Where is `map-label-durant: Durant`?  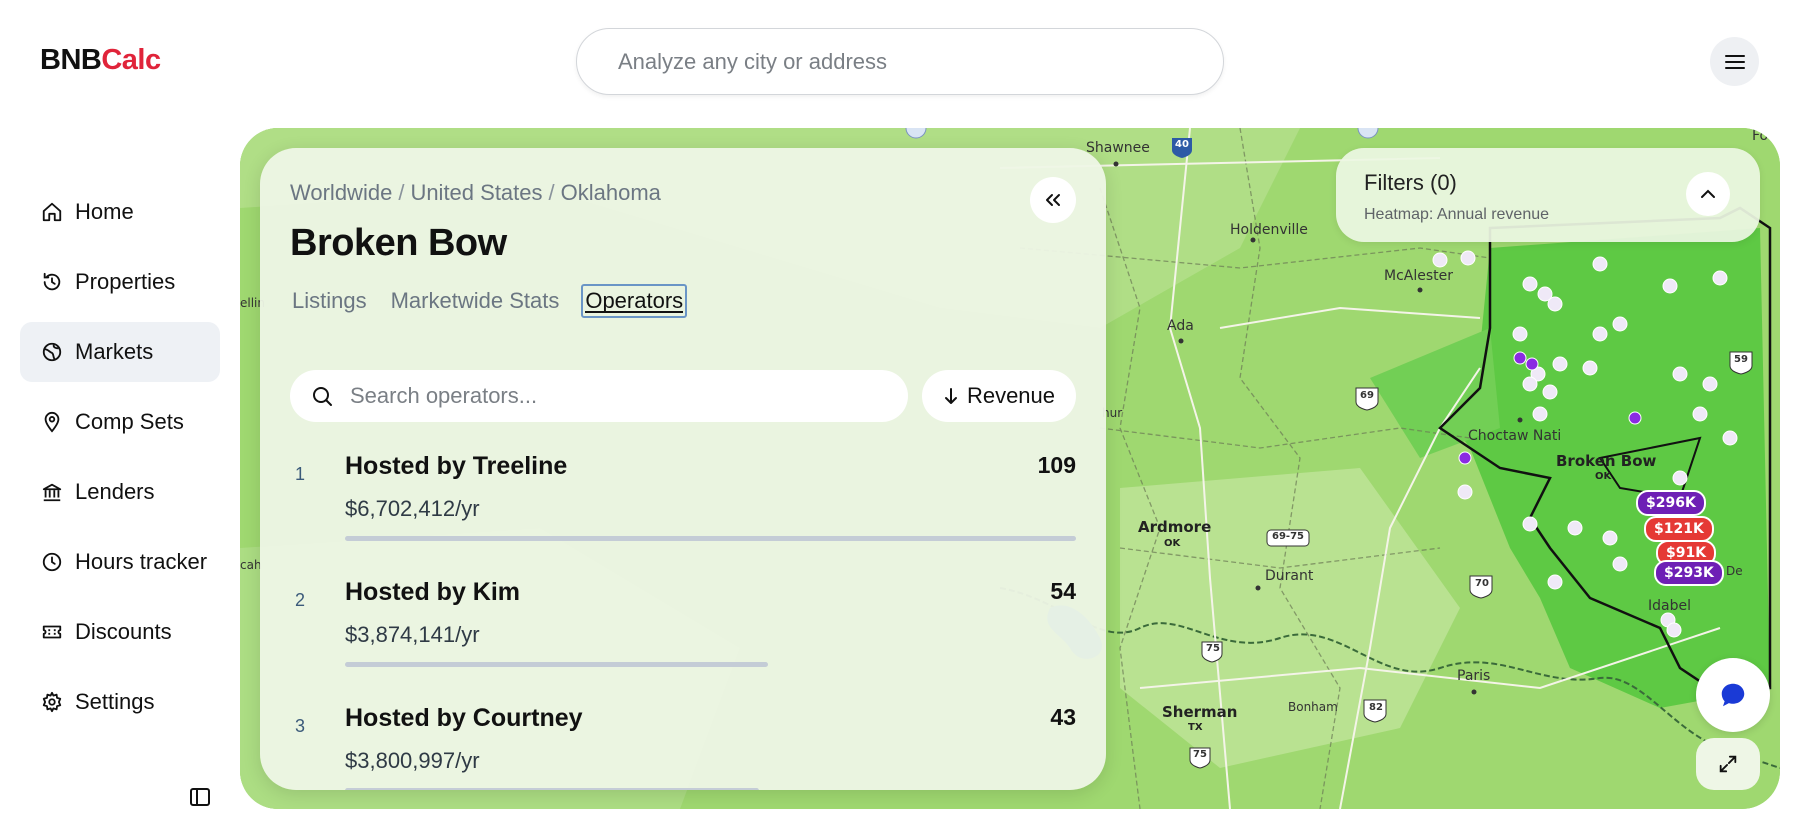
map-label-durant: Durant is located at coordinates (1289, 576).